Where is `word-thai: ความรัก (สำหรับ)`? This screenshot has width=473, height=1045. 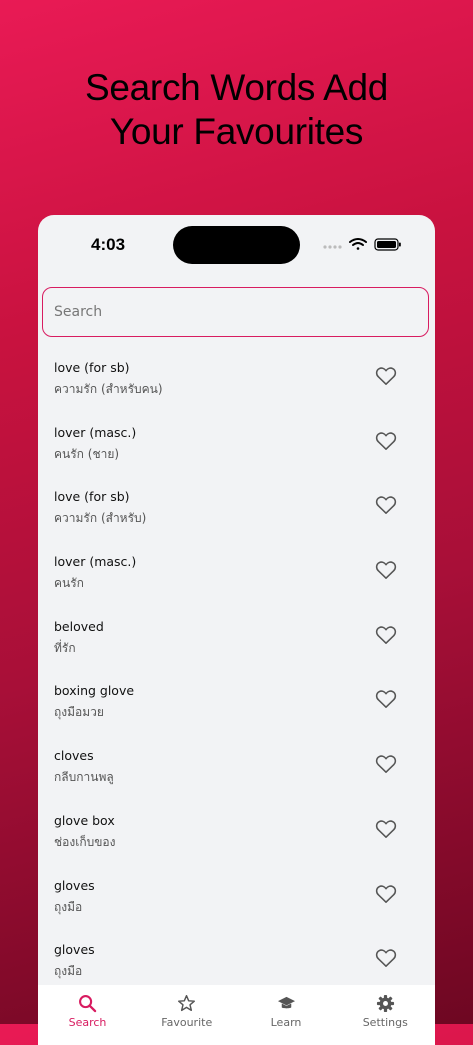
word-thai: ความรัก (สำหรับ) is located at coordinates (100, 518).